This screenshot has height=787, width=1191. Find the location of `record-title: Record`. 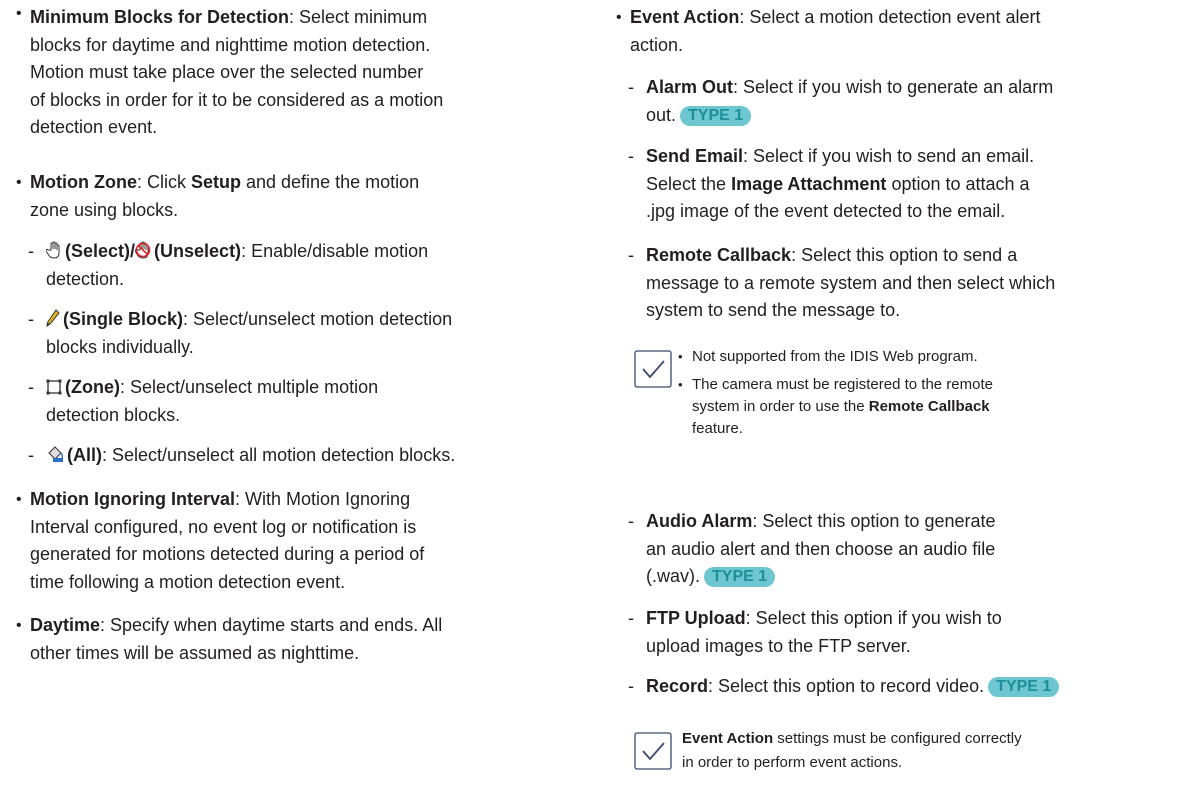

record-title: Record is located at coordinates (677, 686).